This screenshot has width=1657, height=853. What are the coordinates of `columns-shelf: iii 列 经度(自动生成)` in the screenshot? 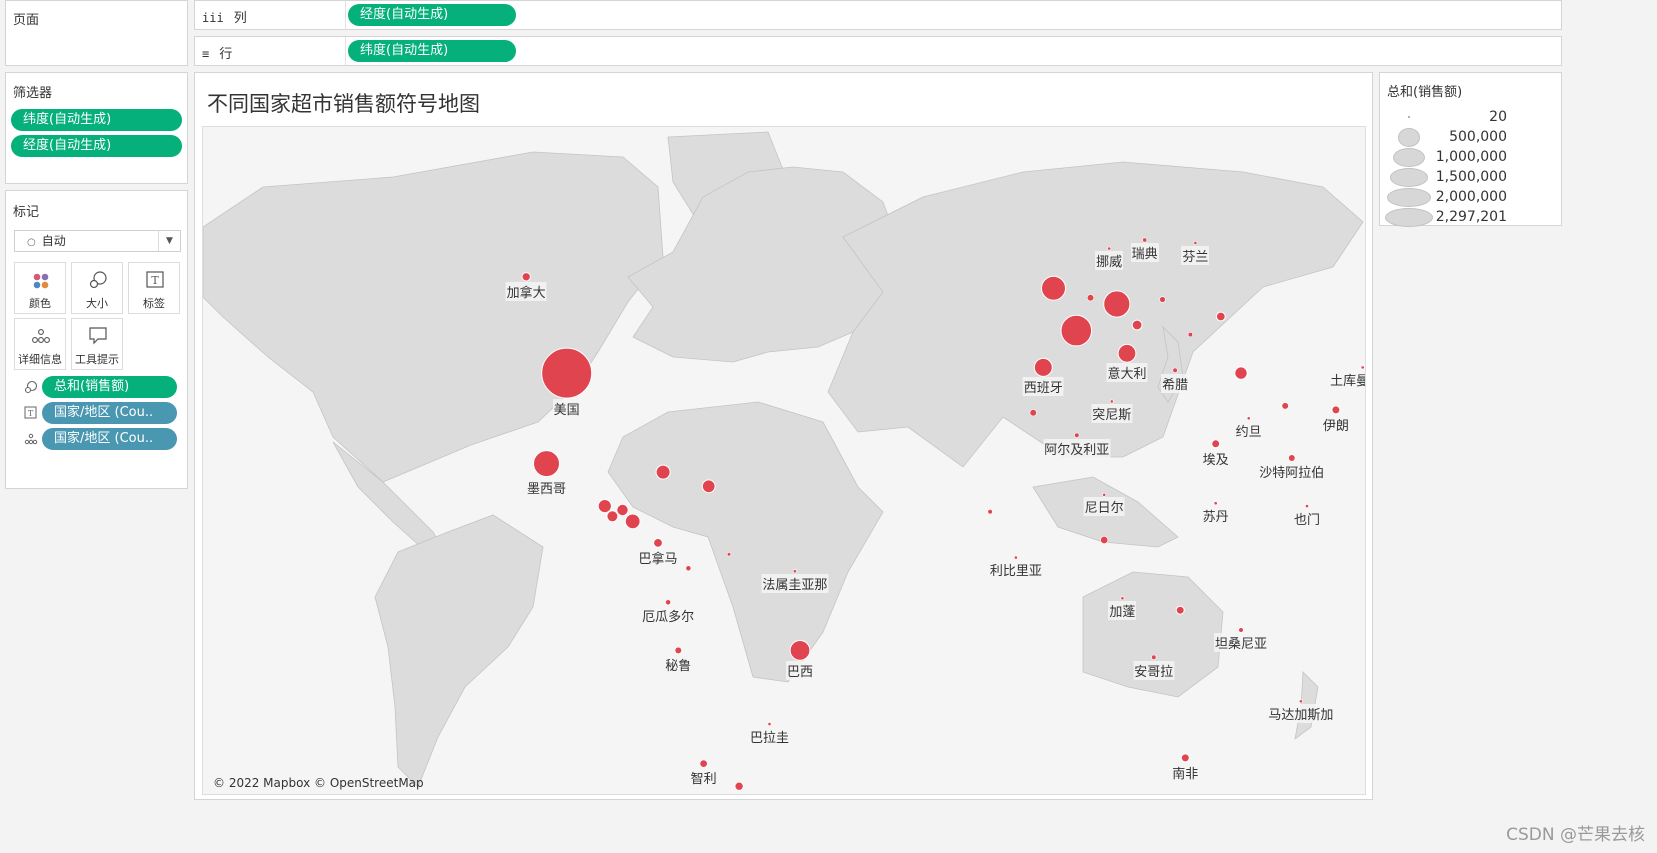 It's located at (878, 15).